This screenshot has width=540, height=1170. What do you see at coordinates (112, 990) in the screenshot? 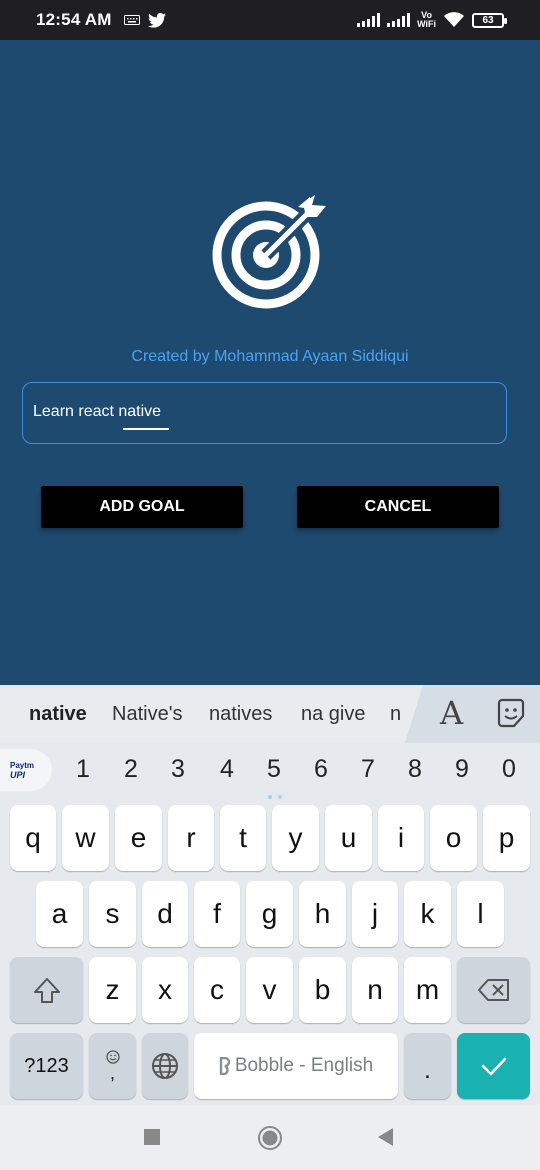
I see `key-z: z` at bounding box center [112, 990].